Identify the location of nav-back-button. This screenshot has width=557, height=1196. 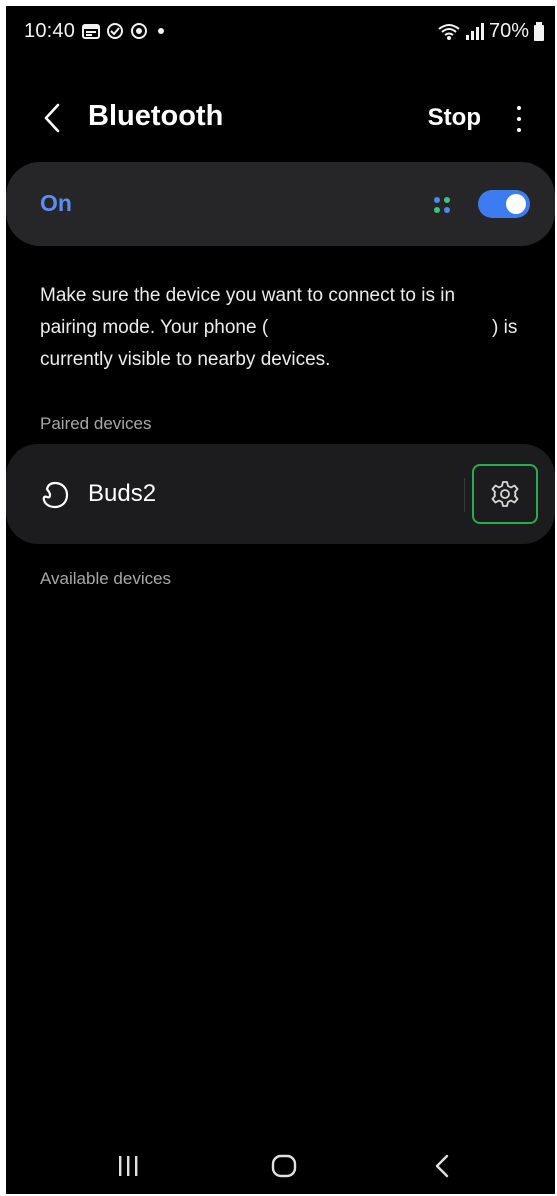
(442, 1166).